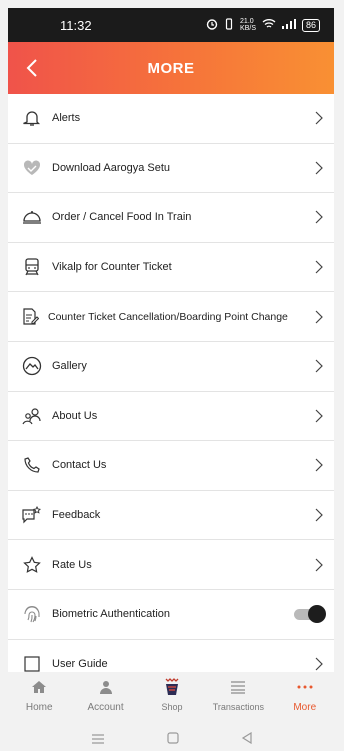  I want to click on status-icons: 21.0 KB/S 86, so click(263, 25).